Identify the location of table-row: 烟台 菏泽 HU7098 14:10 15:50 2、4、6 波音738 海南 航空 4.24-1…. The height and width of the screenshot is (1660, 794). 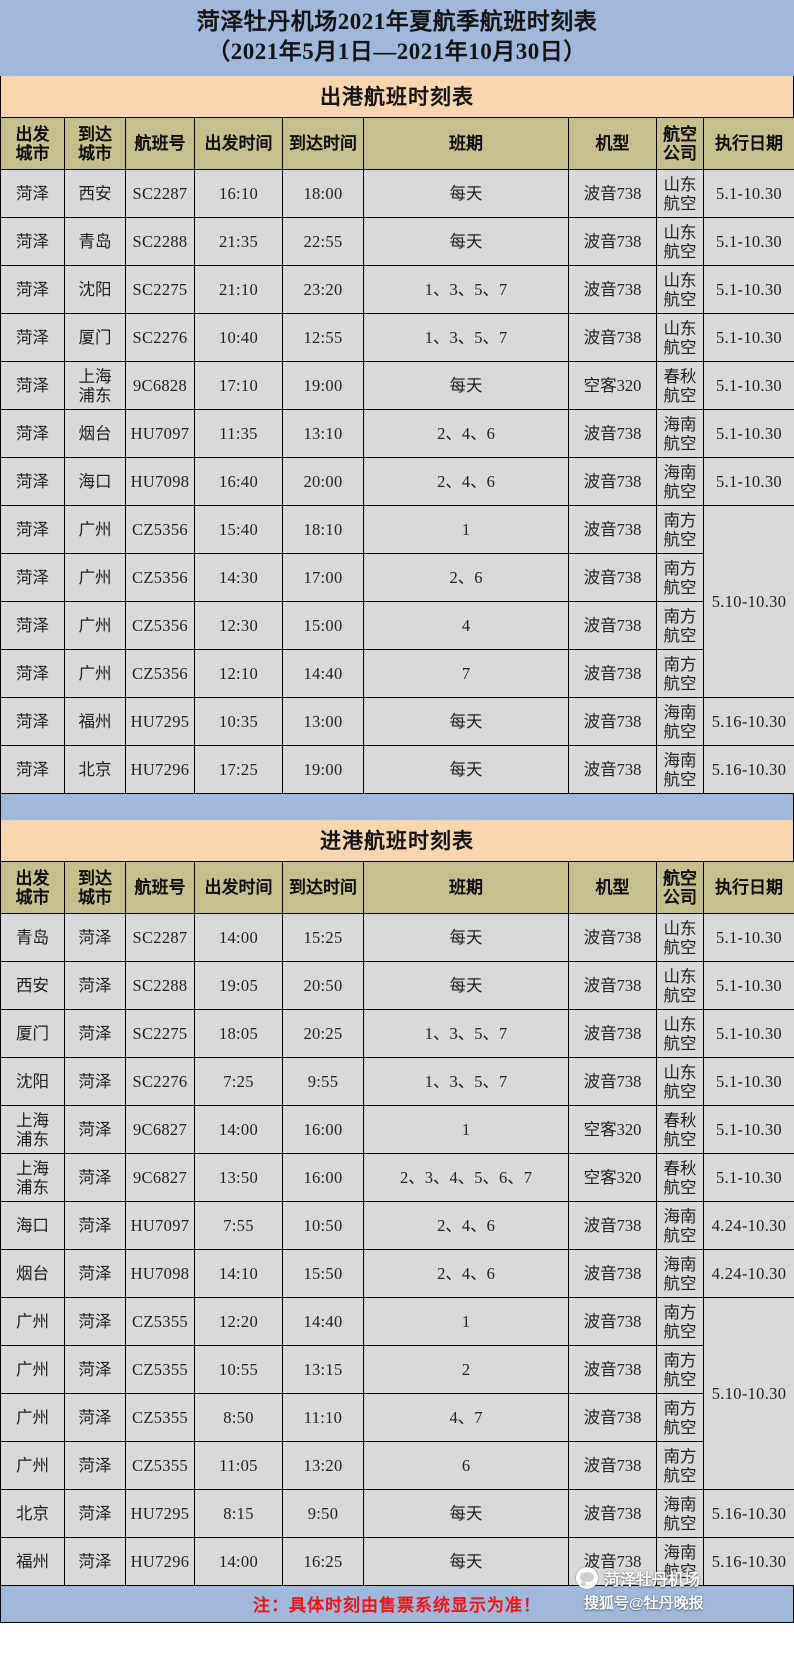
(397, 1273).